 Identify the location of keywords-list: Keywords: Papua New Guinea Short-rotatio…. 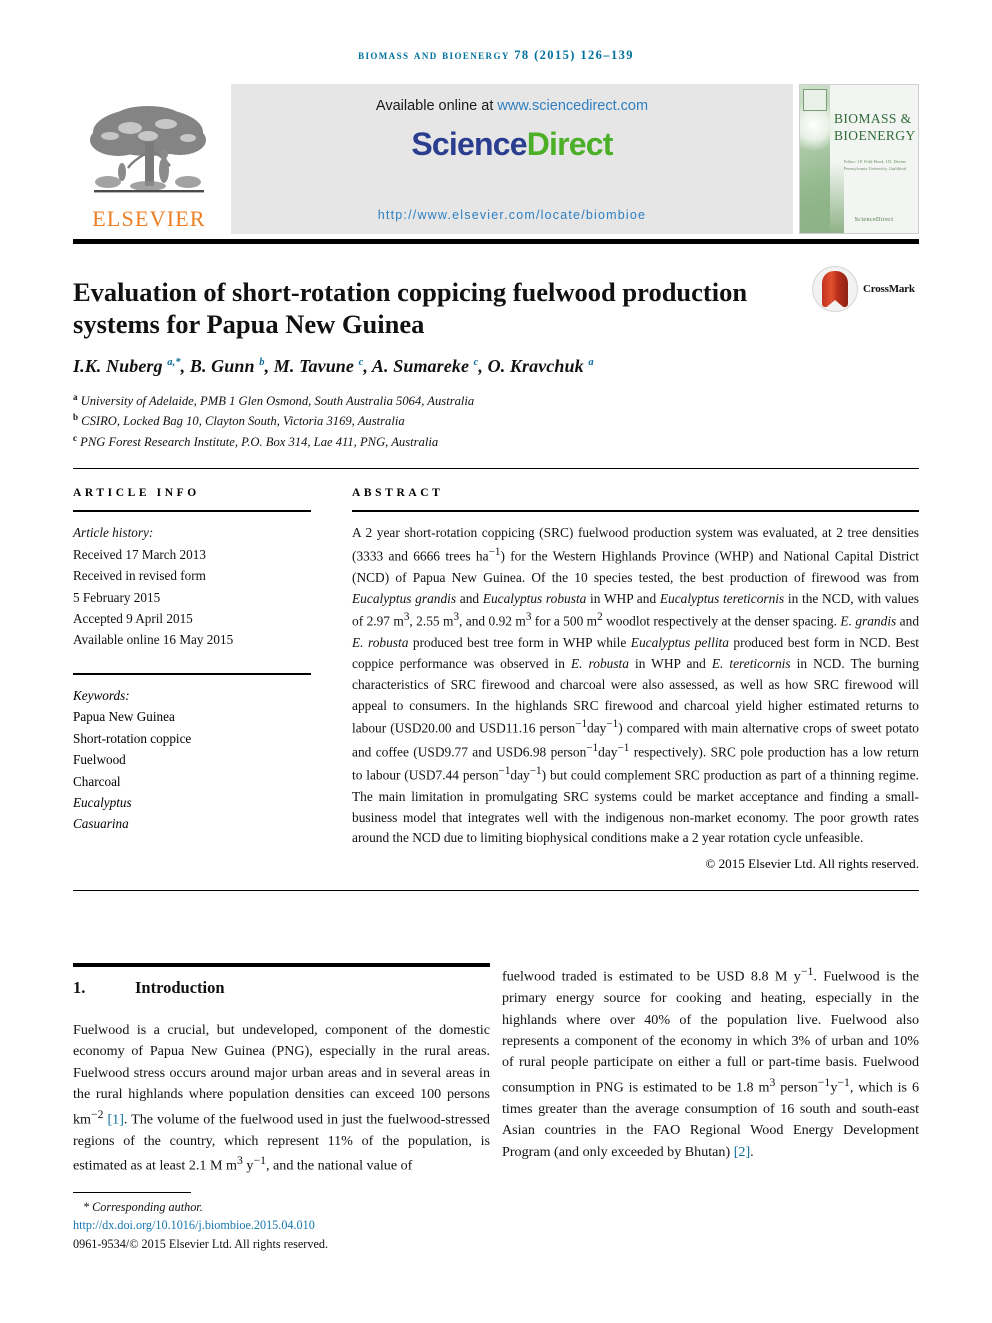
(192, 760).